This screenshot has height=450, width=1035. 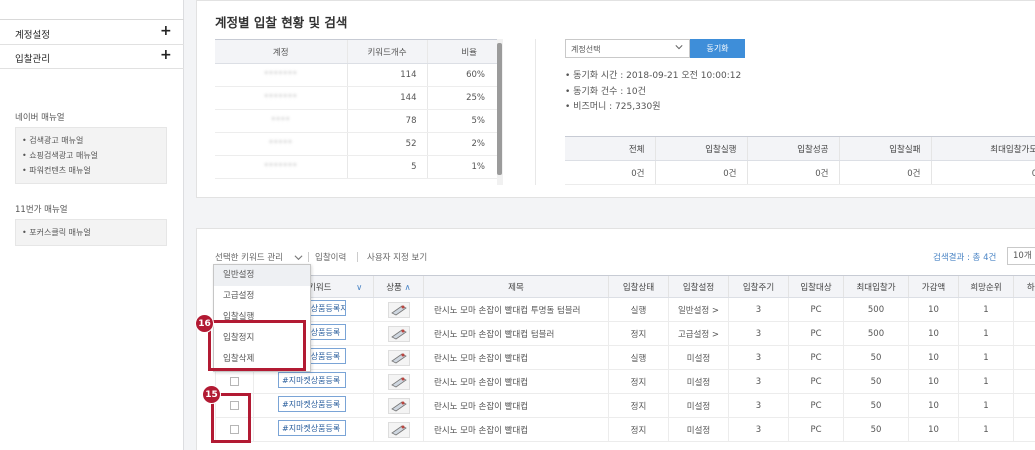 I want to click on sync-count: • 동기화 건수 : 10건, so click(x=605, y=92).